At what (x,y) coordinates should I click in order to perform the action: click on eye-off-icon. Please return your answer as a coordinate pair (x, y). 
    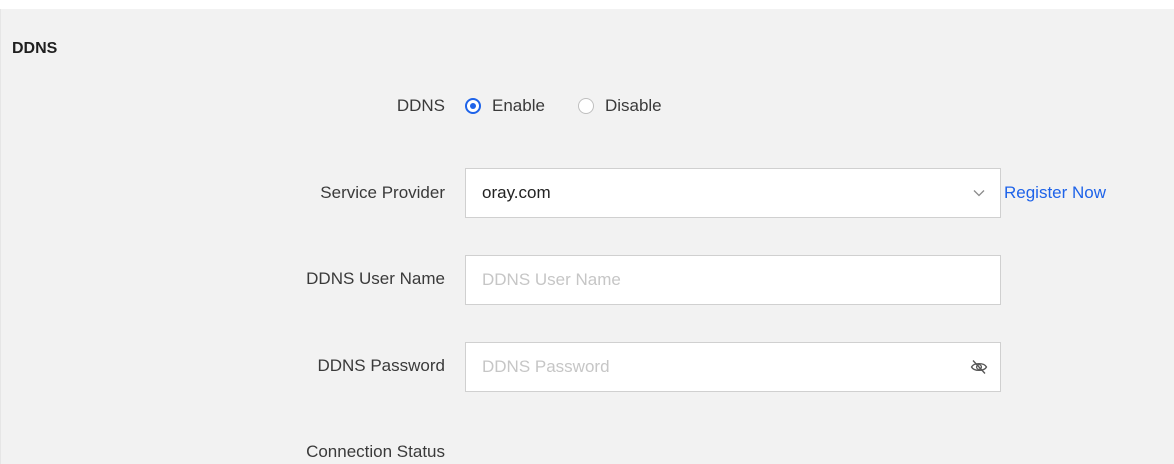
    Looking at the image, I should click on (979, 367).